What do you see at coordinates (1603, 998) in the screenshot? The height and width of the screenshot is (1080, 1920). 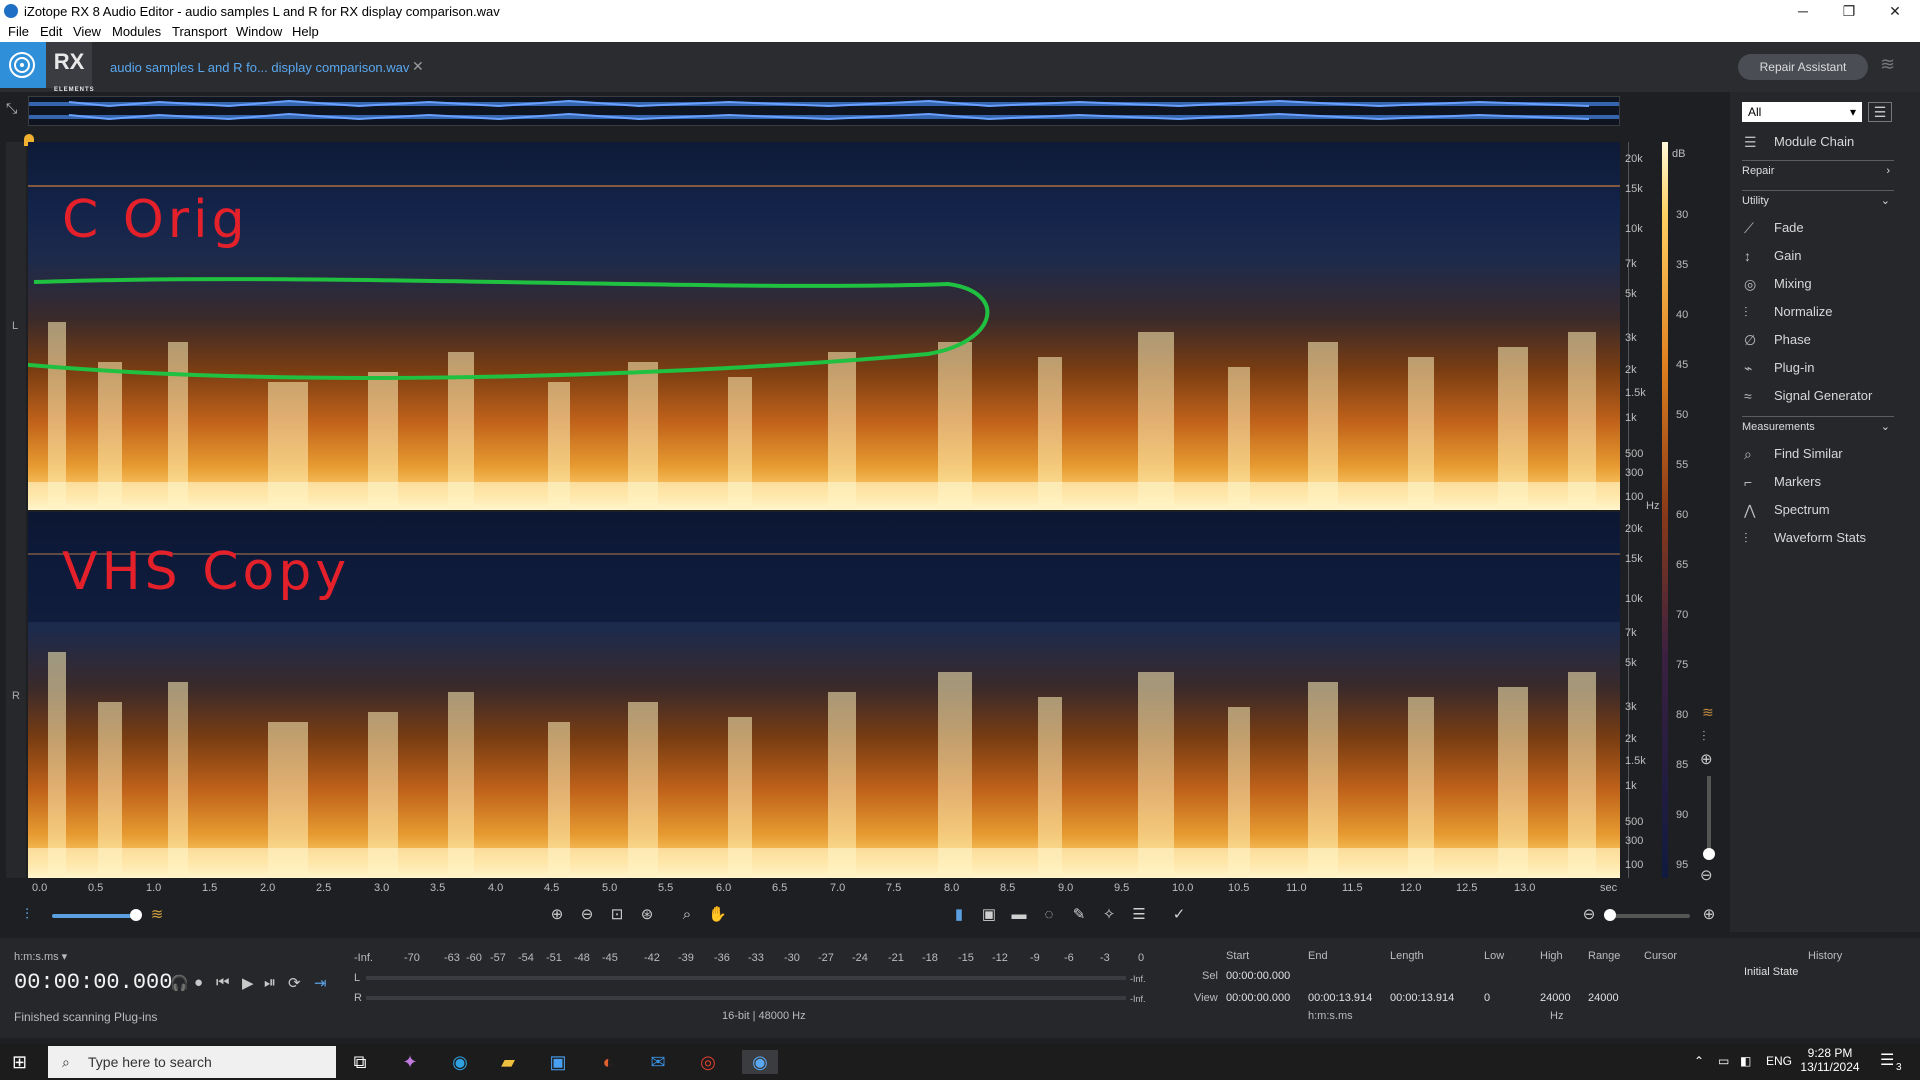 I see `freq-range: 24000` at bounding box center [1603, 998].